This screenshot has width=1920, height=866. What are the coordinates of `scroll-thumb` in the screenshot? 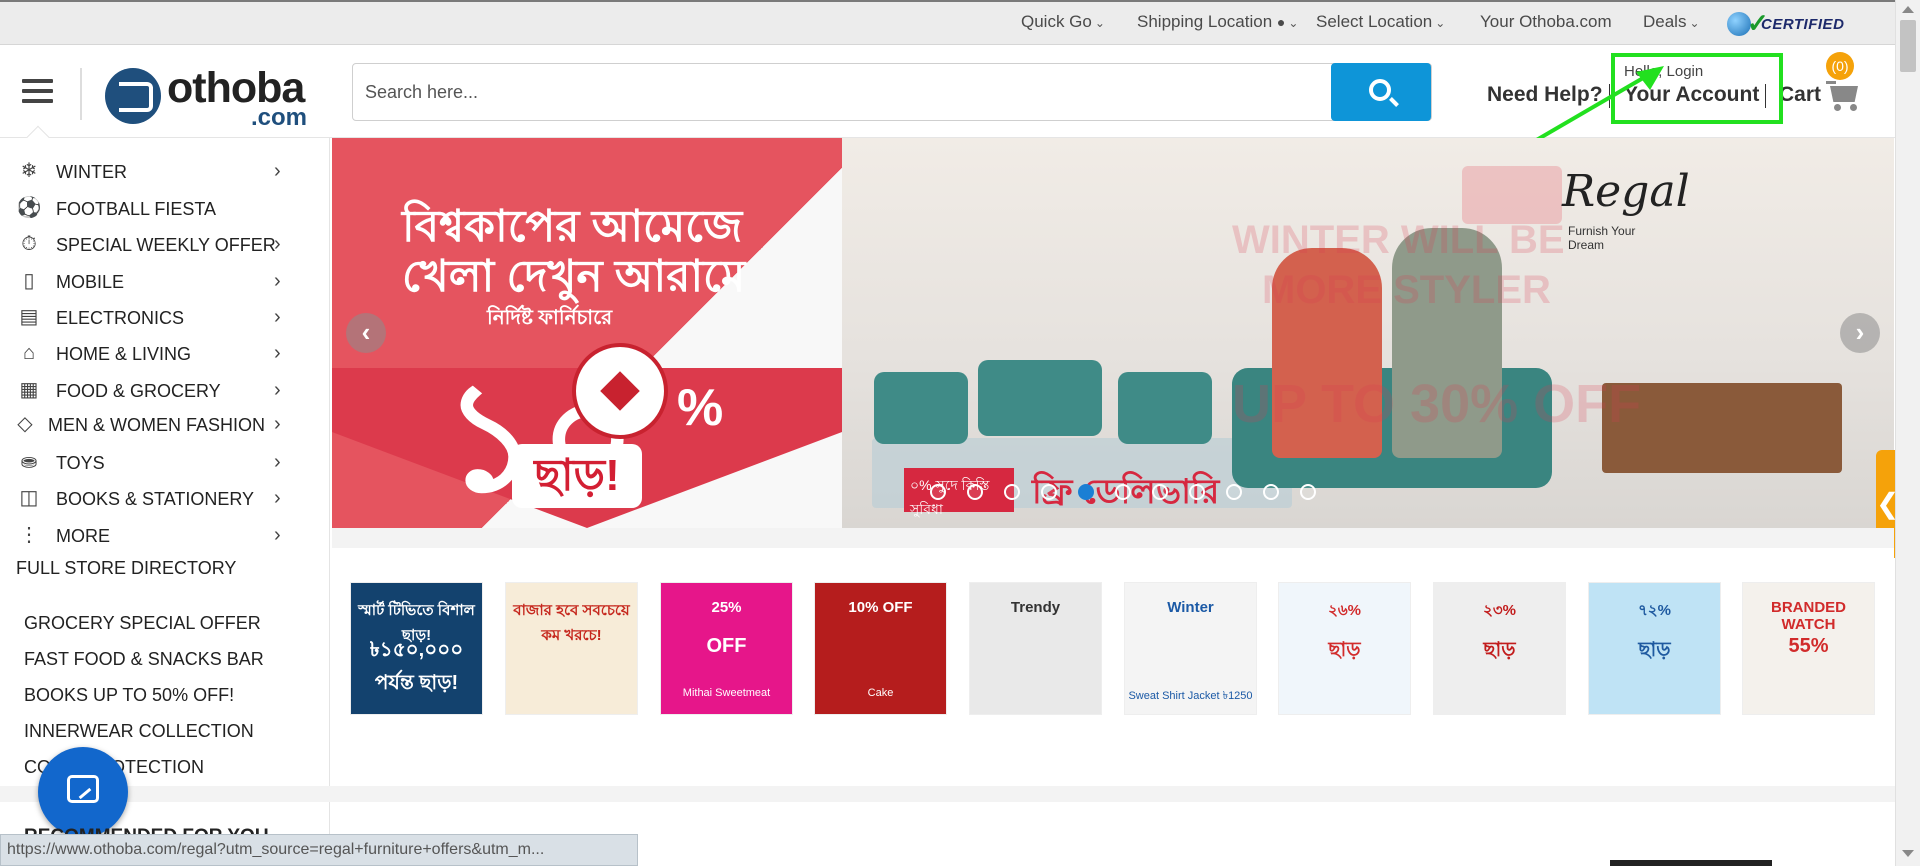 It's located at (1908, 46).